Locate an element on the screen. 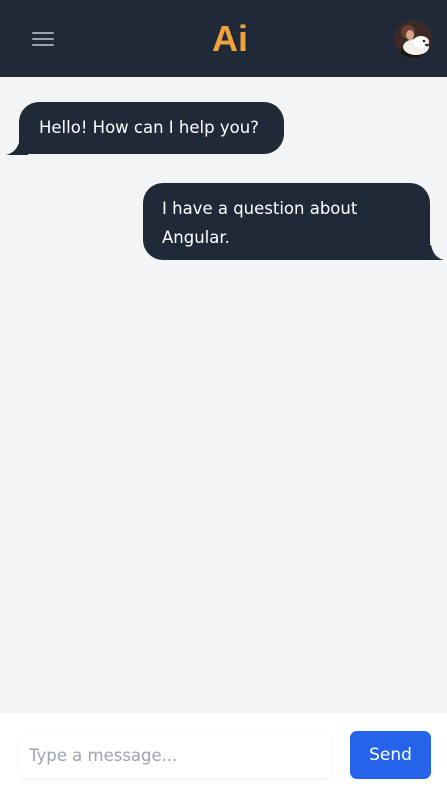 Image resolution: width=447 pixels, height=796 pixels. send-button: Send is located at coordinates (390, 755).